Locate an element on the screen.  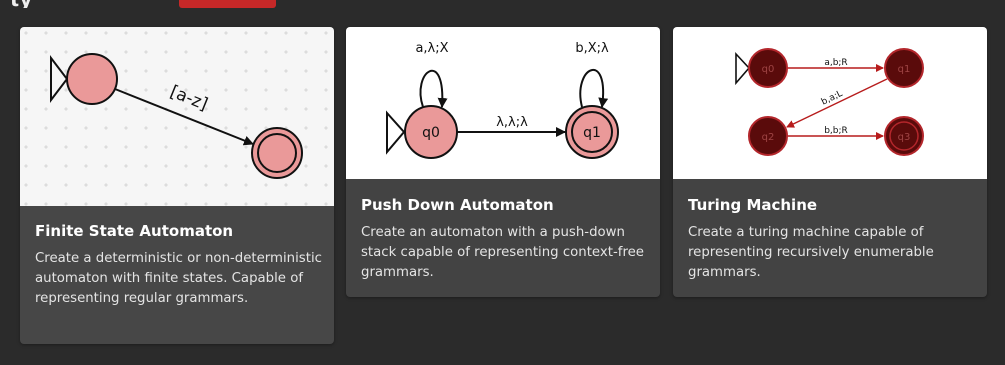
transition-q0-q1-label: λ,λ;λ is located at coordinates (512, 122).